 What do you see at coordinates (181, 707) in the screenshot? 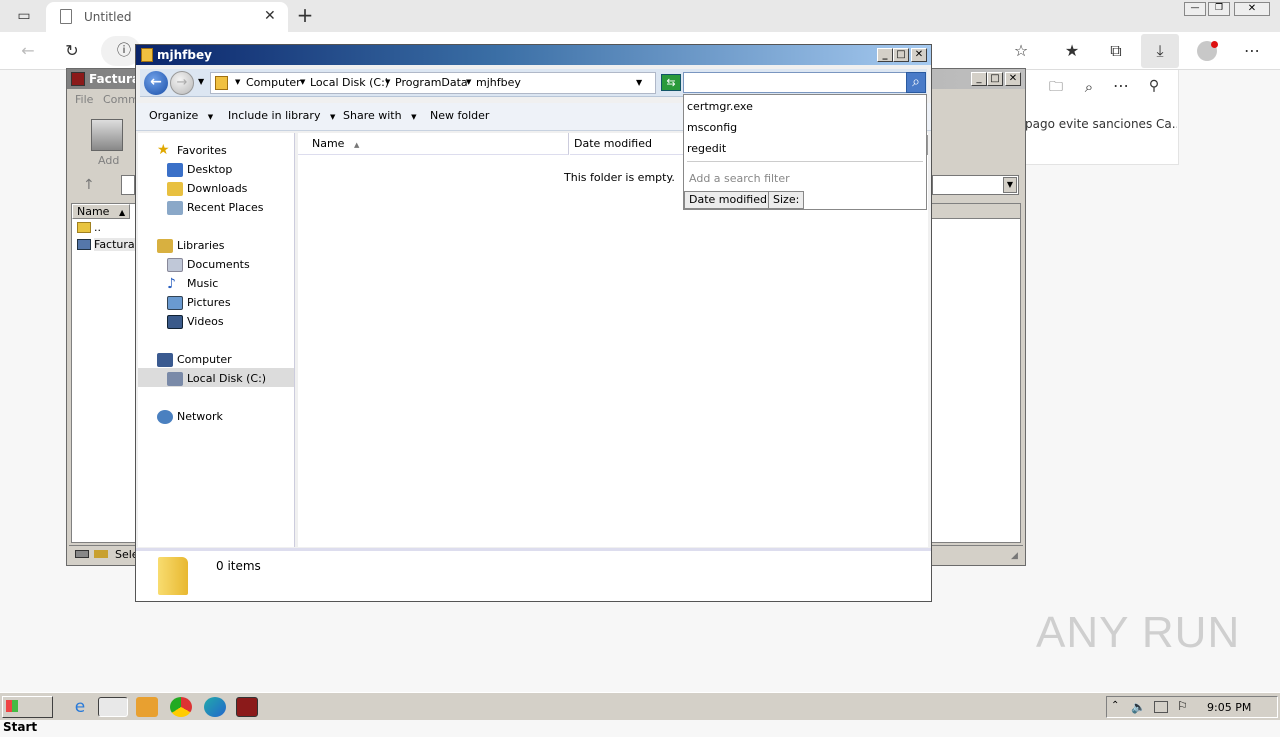
I see `chrome-icon` at bounding box center [181, 707].